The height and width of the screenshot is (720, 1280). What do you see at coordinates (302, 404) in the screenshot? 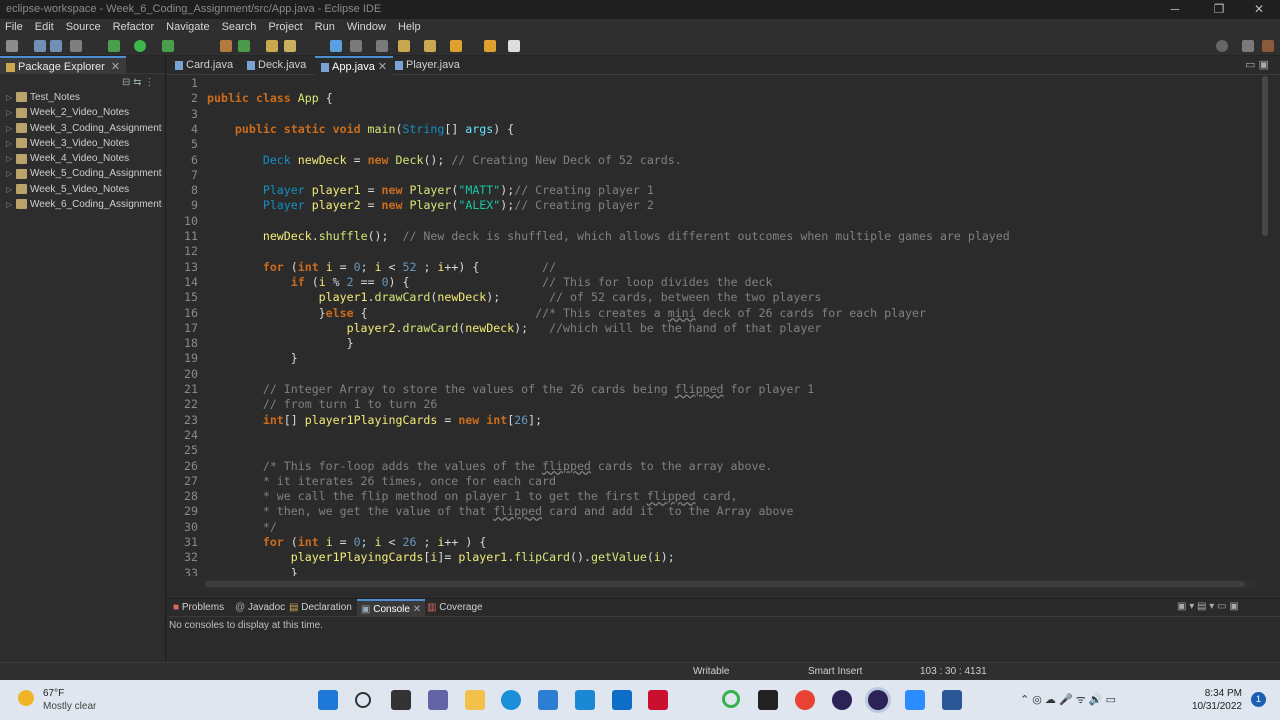
I see `code-line: 22 // from turn 1 to turn 26` at bounding box center [302, 404].